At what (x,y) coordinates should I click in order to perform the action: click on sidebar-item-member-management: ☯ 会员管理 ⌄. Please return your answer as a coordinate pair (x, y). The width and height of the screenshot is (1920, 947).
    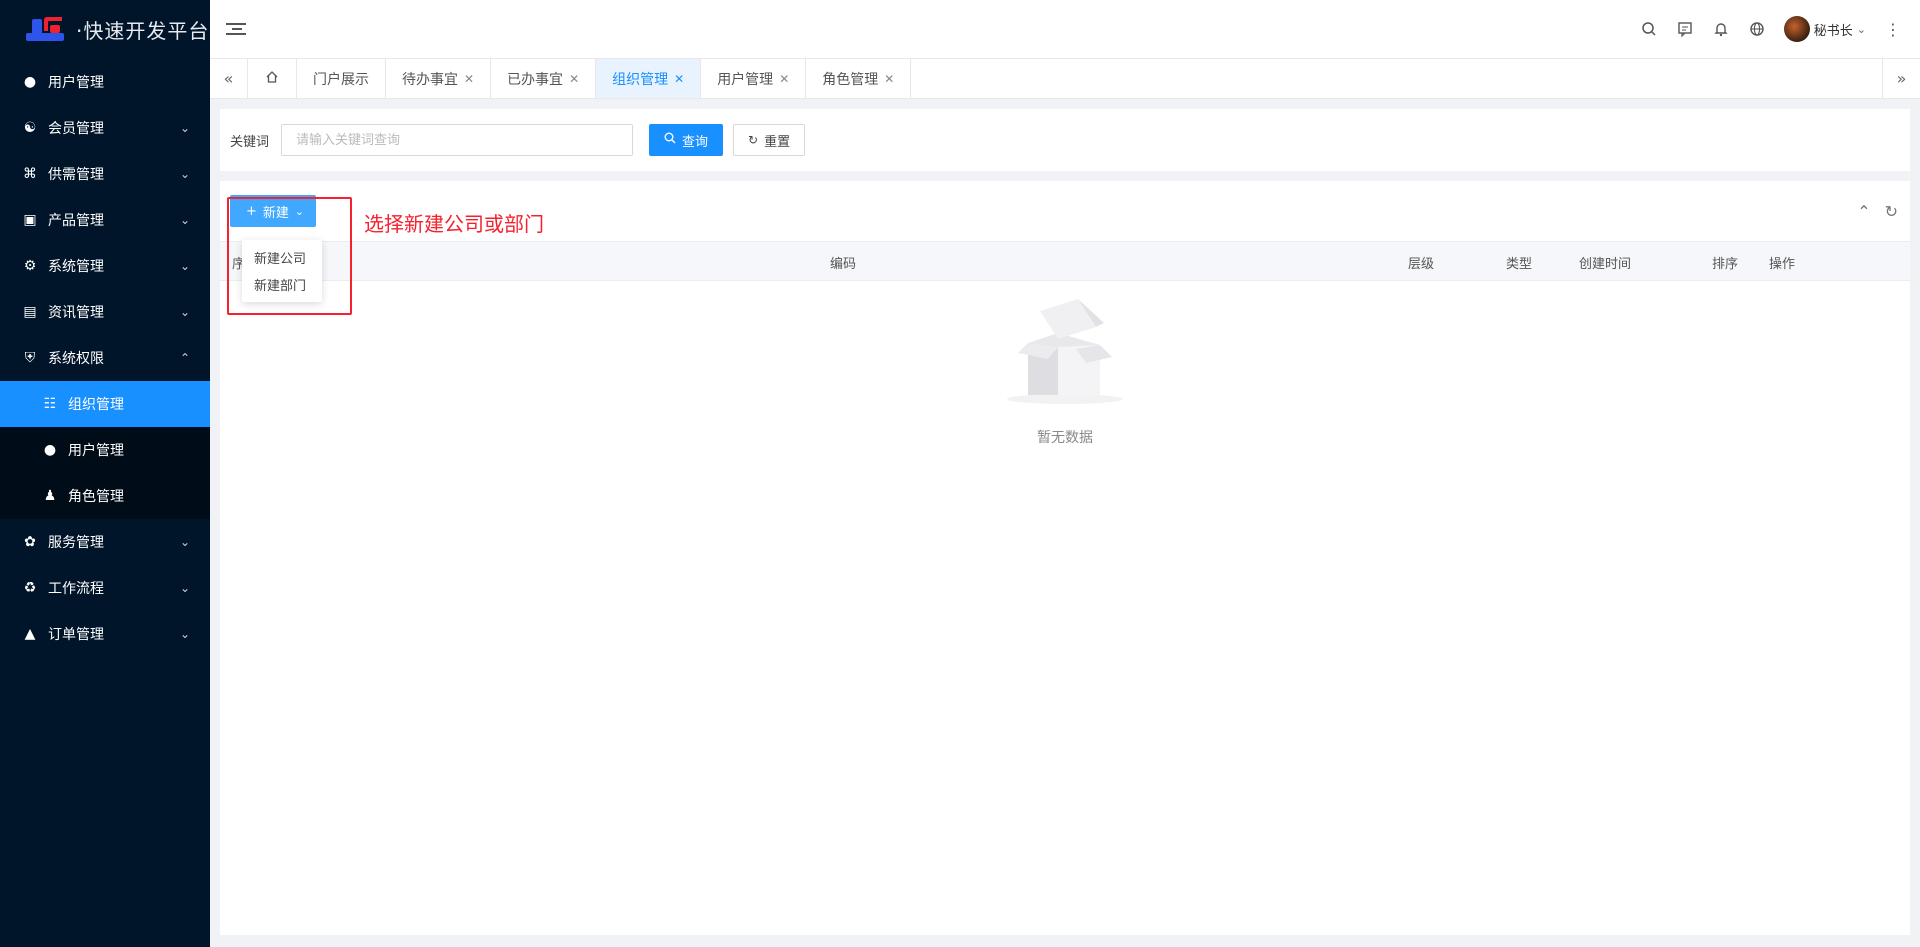
    Looking at the image, I should click on (105, 128).